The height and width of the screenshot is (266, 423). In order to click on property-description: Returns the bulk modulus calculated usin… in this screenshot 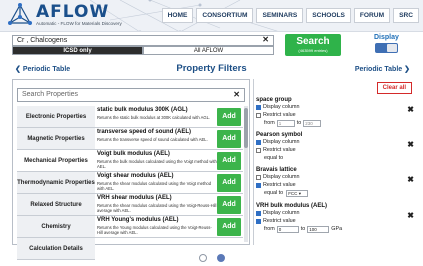, I will do `click(157, 164)`.